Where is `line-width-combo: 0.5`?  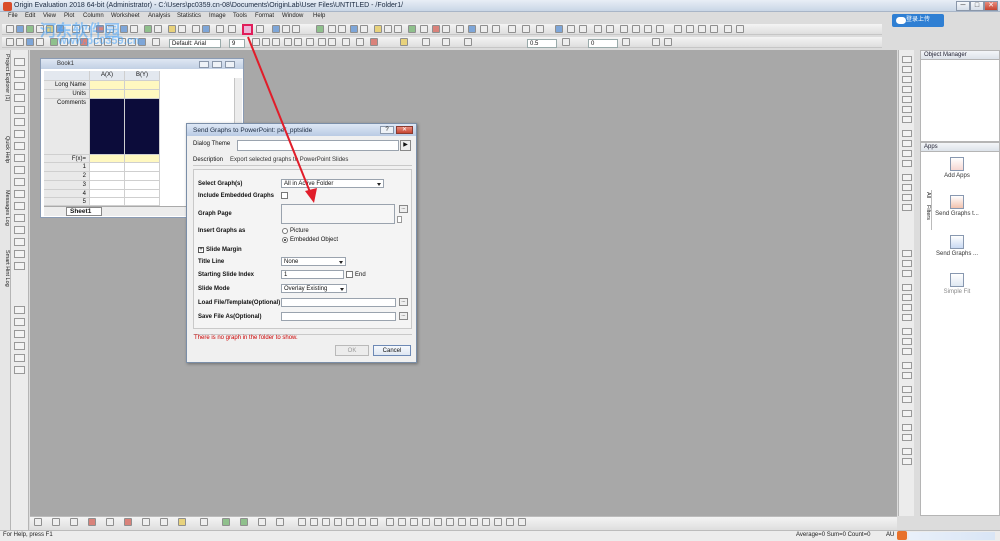 line-width-combo: 0.5 is located at coordinates (542, 43).